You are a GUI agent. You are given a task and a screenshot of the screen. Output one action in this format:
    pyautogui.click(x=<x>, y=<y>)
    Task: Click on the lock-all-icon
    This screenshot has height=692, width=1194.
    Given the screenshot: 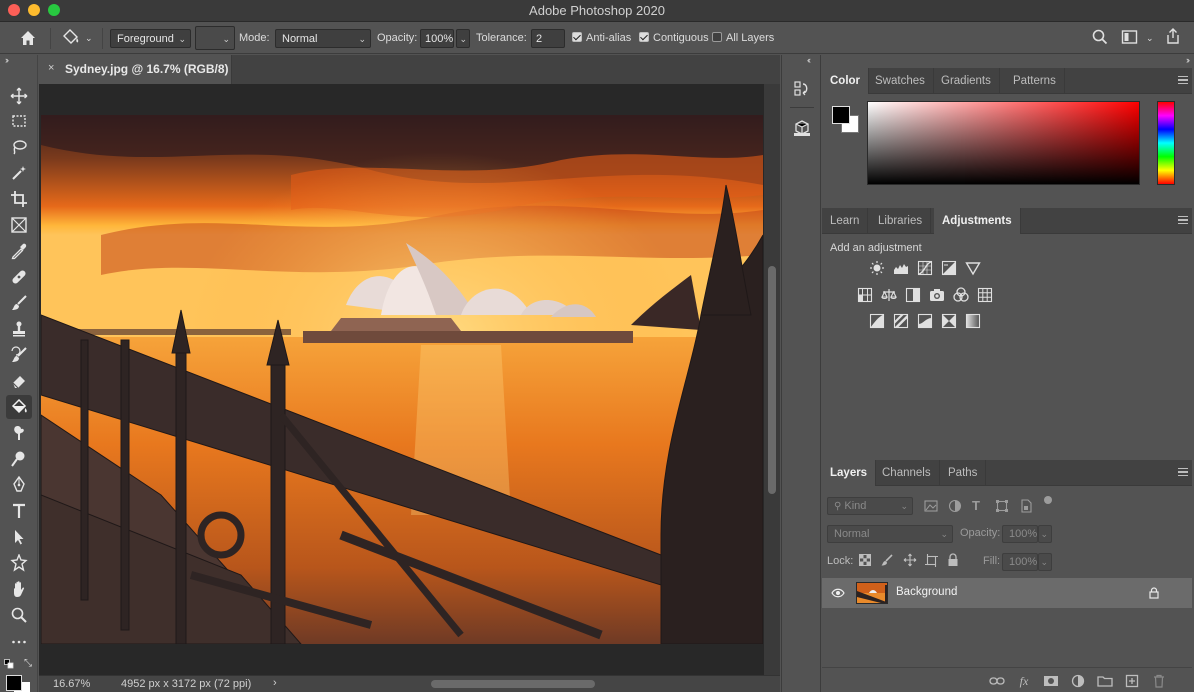 What is the action you would take?
    pyautogui.click(x=953, y=561)
    